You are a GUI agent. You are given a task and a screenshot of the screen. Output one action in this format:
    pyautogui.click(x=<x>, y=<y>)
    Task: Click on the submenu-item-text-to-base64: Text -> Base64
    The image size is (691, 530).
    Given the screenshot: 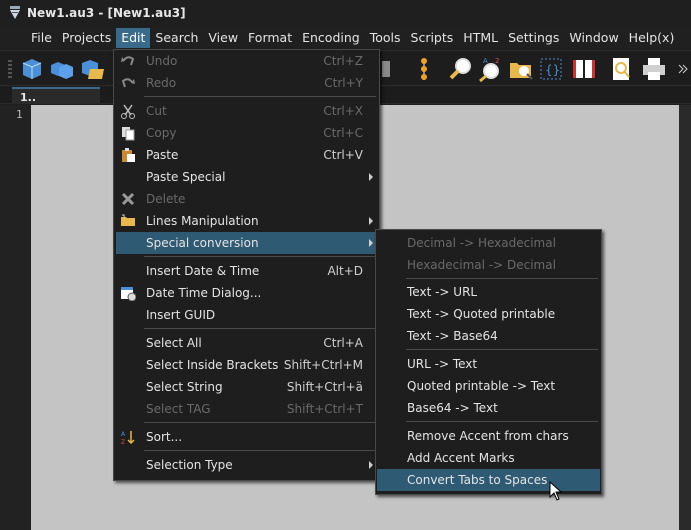 What is the action you would take?
    pyautogui.click(x=488, y=336)
    